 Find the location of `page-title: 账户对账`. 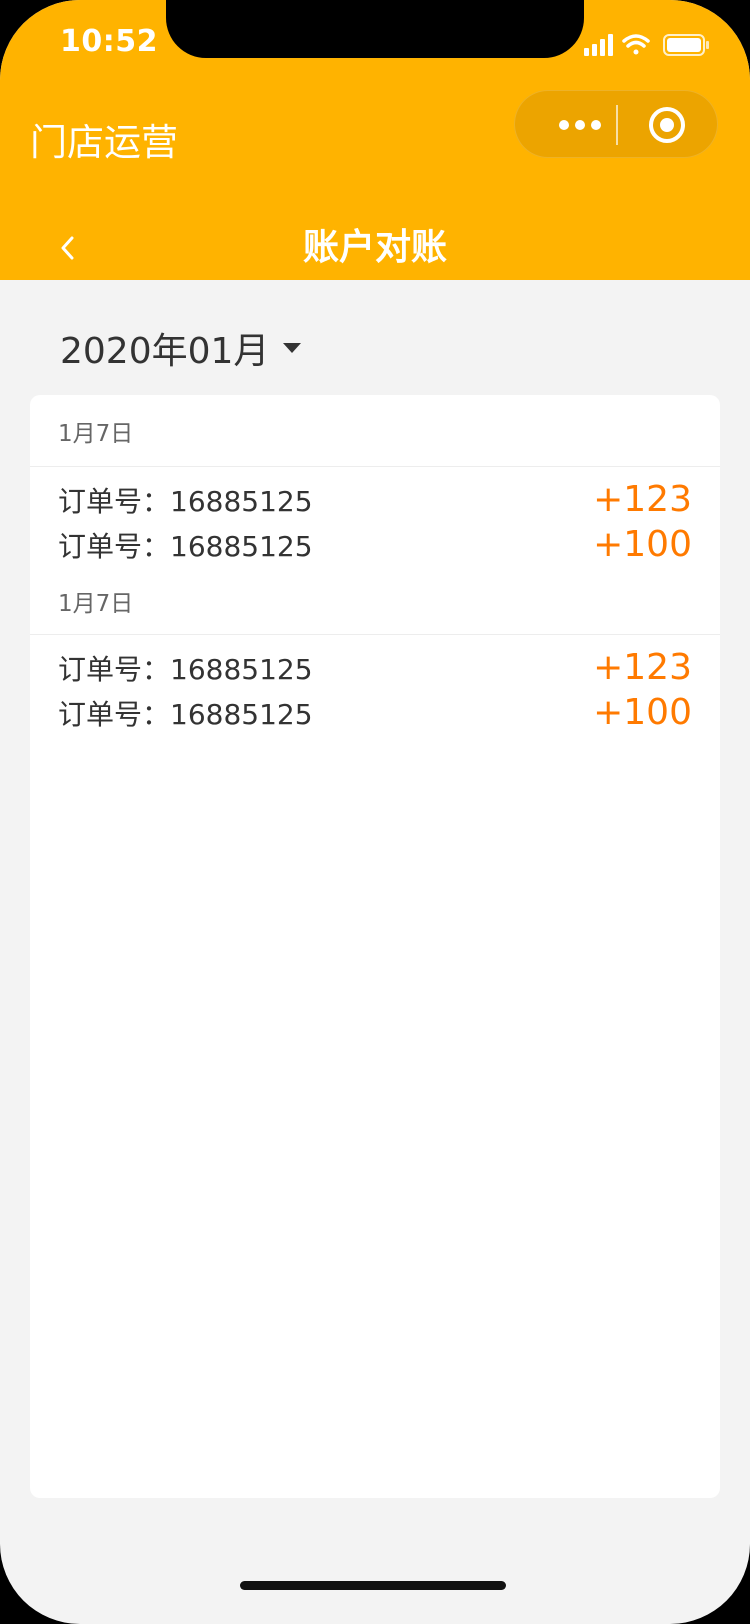

page-title: 账户对账 is located at coordinates (374, 247).